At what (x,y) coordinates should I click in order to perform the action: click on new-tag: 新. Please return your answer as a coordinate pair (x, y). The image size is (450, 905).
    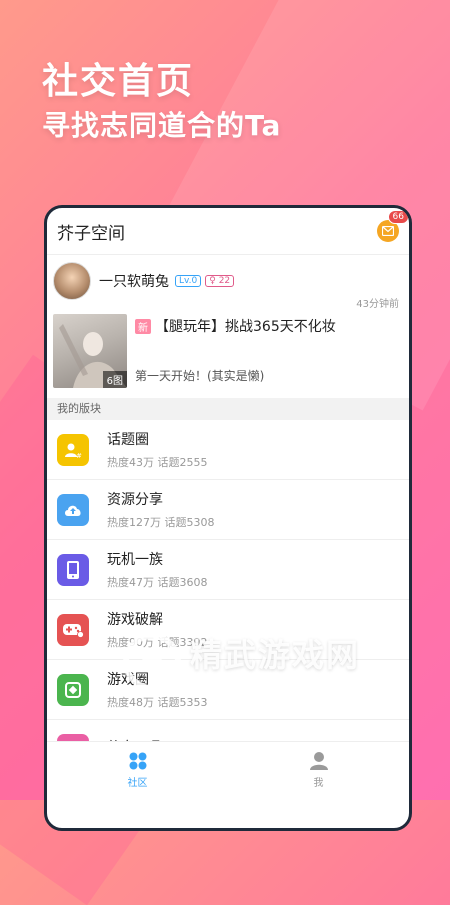
    Looking at the image, I should click on (143, 326).